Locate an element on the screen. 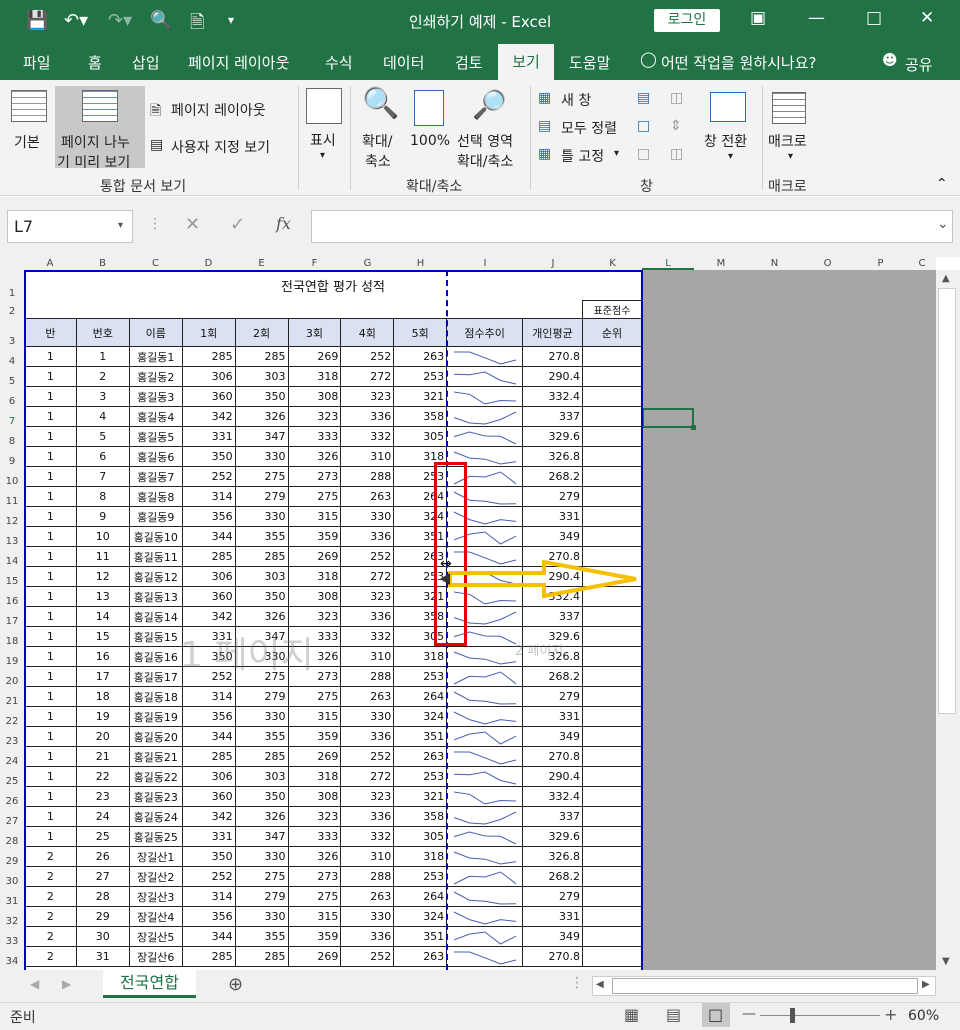 The height and width of the screenshot is (1030, 960). arrange-all-button: 모두 정렬 is located at coordinates (589, 128).